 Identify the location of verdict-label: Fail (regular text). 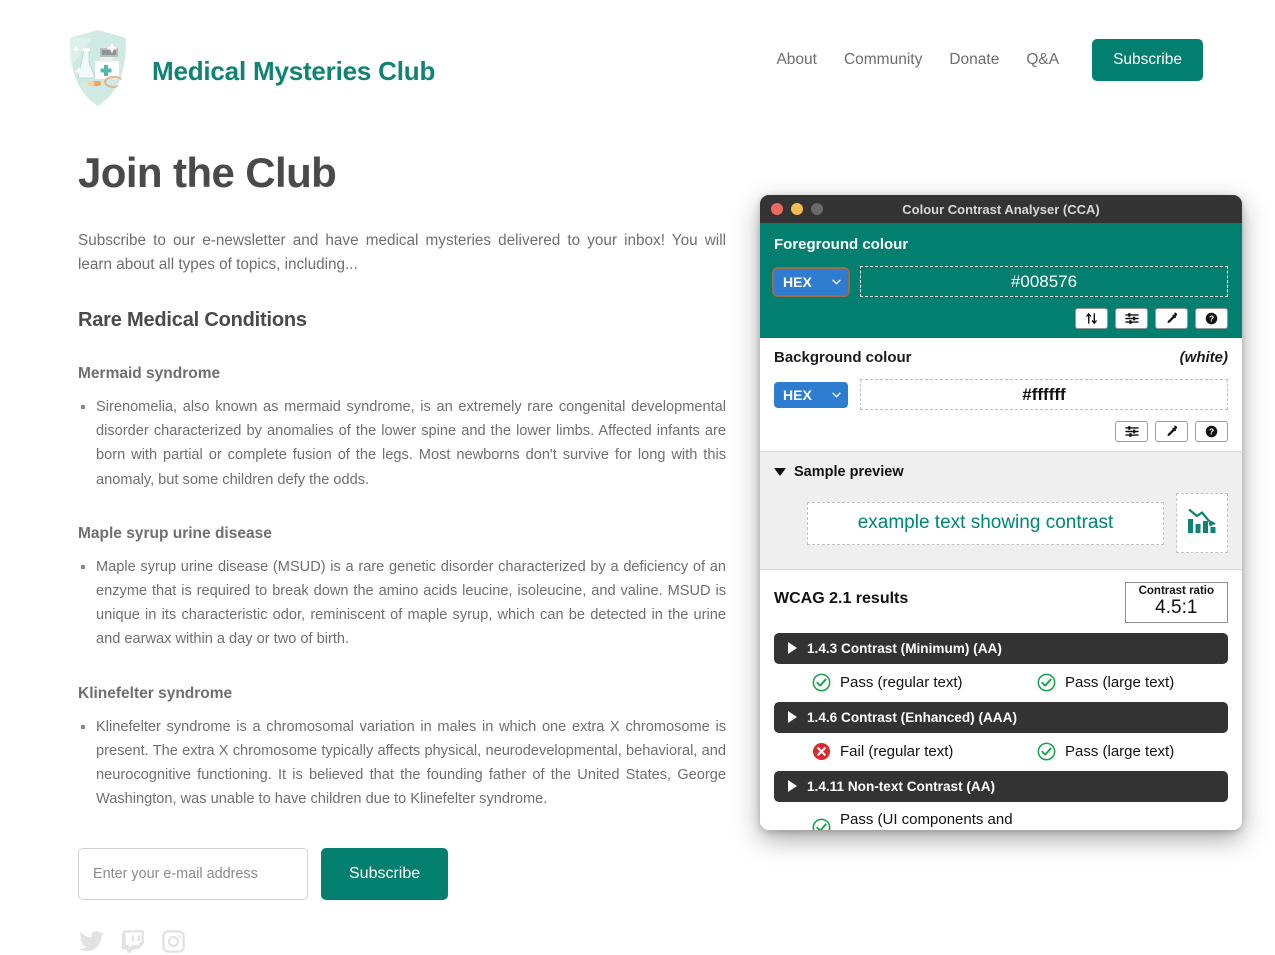
(897, 751).